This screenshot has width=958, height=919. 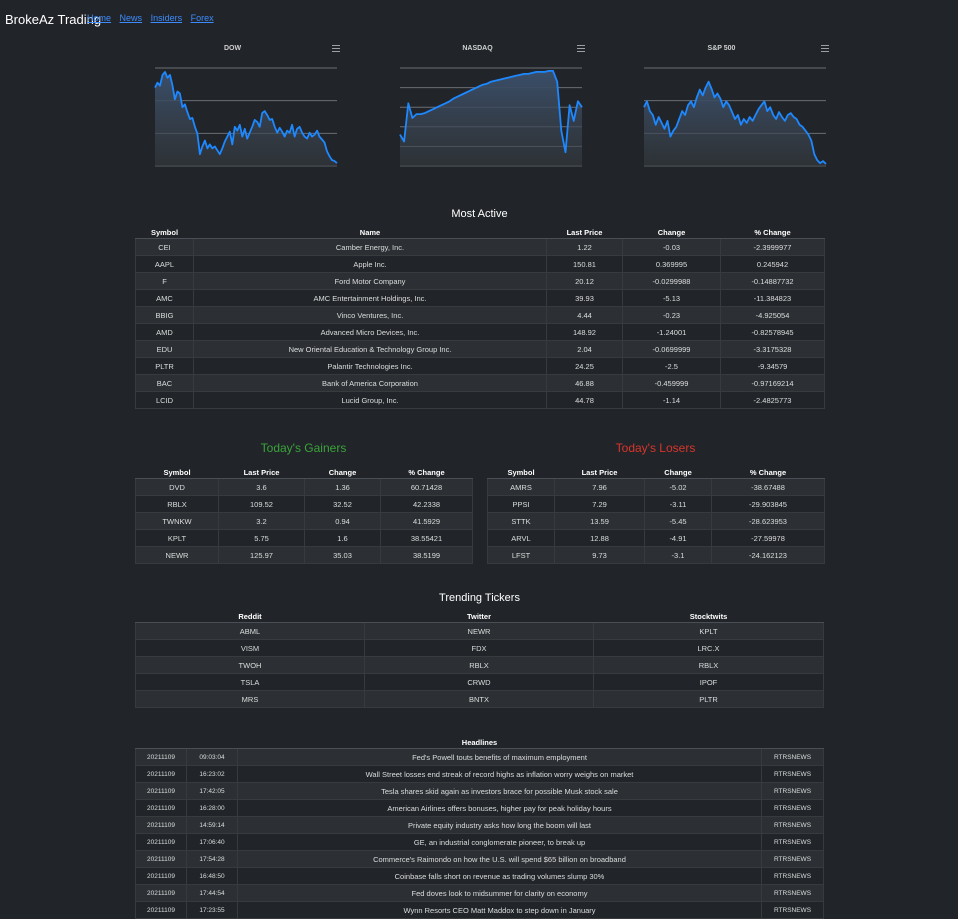 What do you see at coordinates (261, 538) in the screenshot?
I see `table-cell: 5.75` at bounding box center [261, 538].